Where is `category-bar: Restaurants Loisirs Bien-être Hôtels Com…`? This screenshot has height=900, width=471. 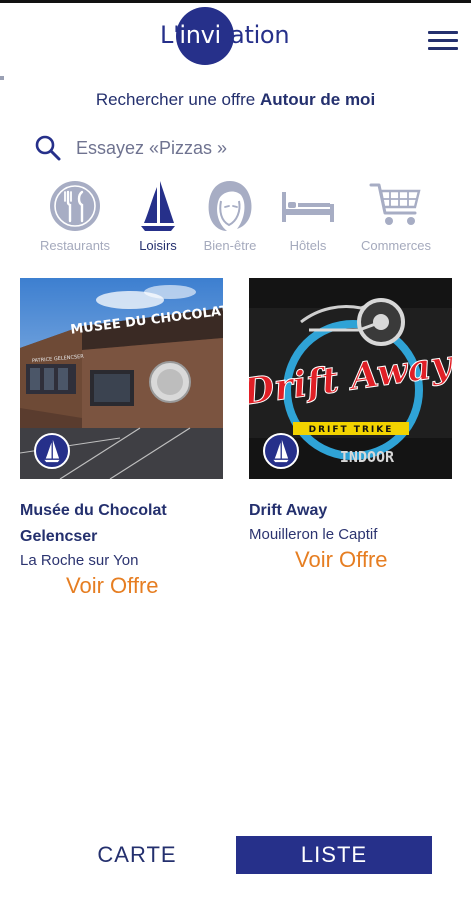
category-bar: Restaurants Loisirs Bien-être Hôtels Com… is located at coordinates (235, 218).